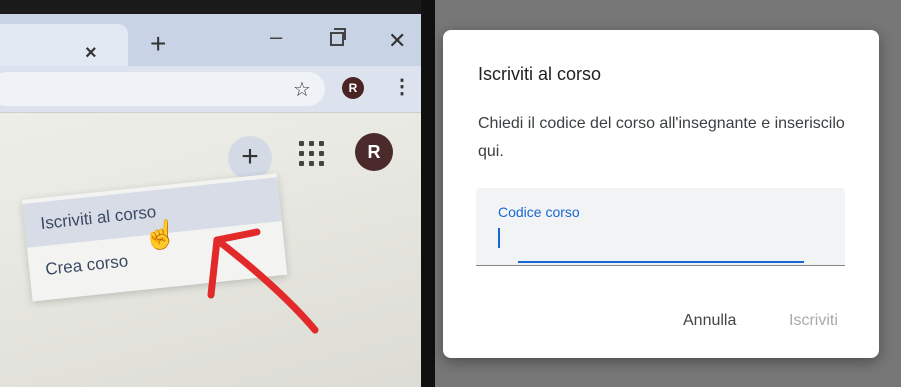 This screenshot has height=387, width=901. What do you see at coordinates (302, 89) in the screenshot?
I see `bookmark-star-icon: ☆` at bounding box center [302, 89].